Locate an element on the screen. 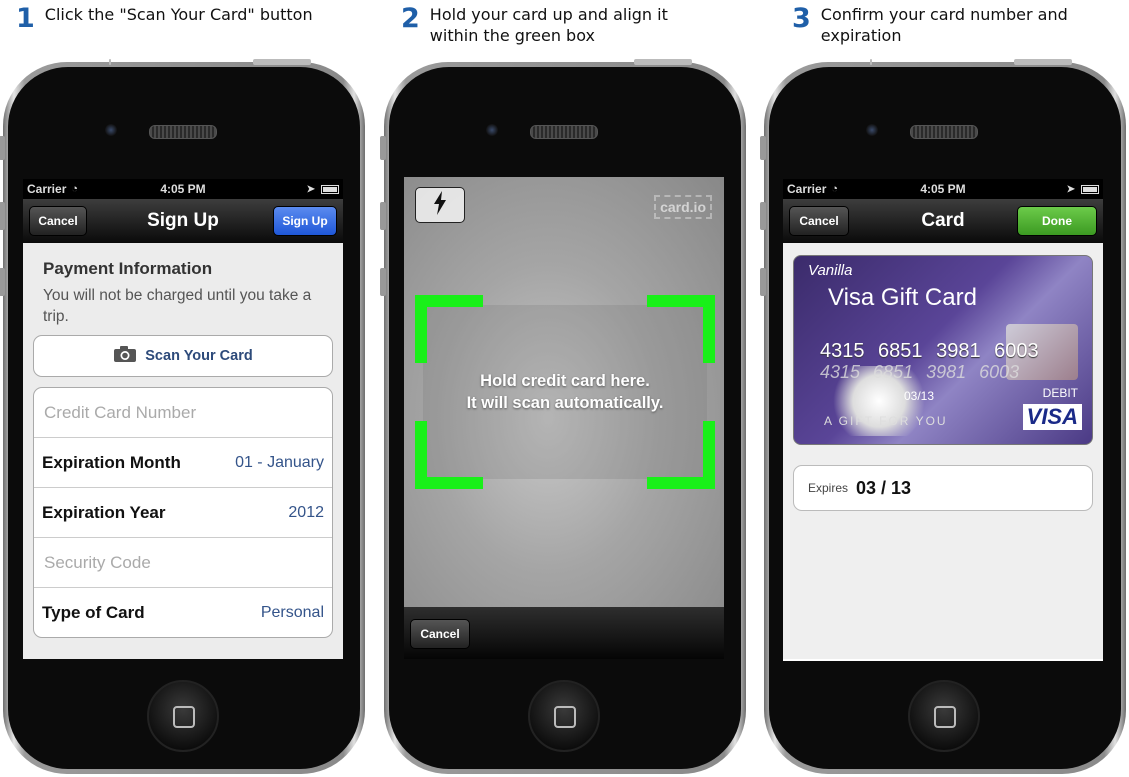 The image size is (1129, 777). security-code-placeholder: Security Code is located at coordinates (97, 562).